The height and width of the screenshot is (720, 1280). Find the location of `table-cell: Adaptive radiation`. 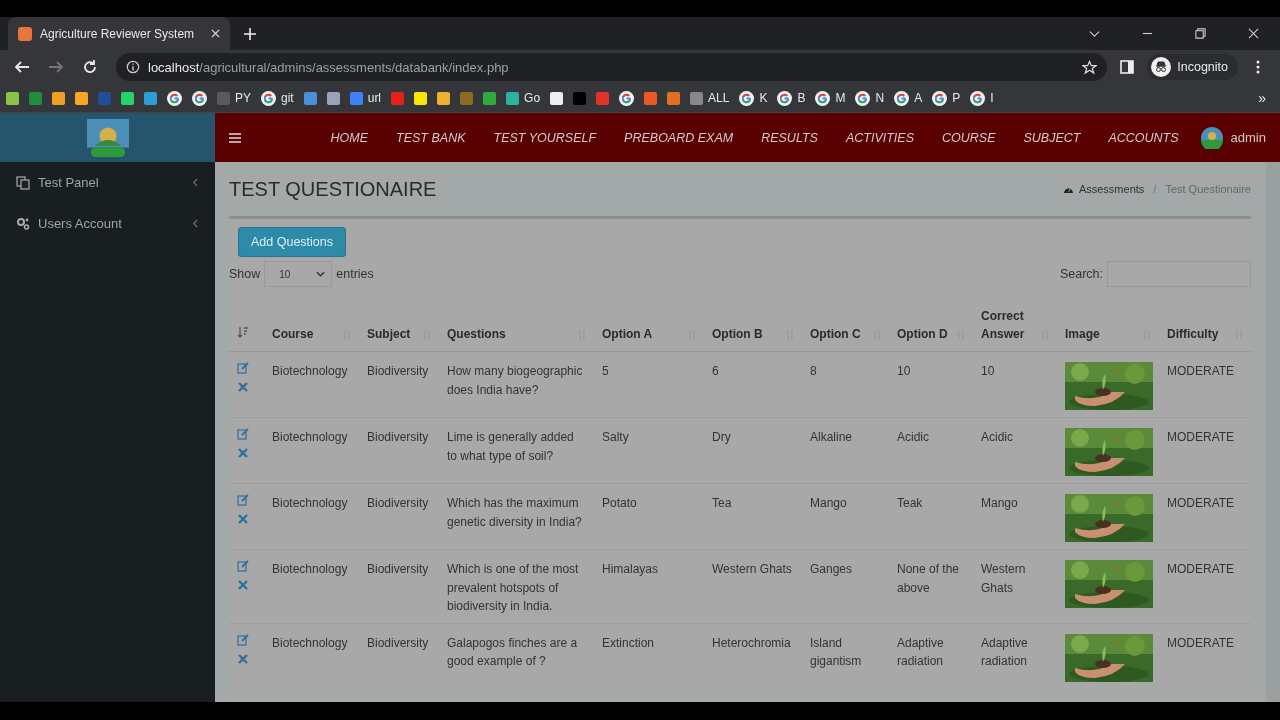

table-cell: Adaptive radiation is located at coordinates (931, 656).